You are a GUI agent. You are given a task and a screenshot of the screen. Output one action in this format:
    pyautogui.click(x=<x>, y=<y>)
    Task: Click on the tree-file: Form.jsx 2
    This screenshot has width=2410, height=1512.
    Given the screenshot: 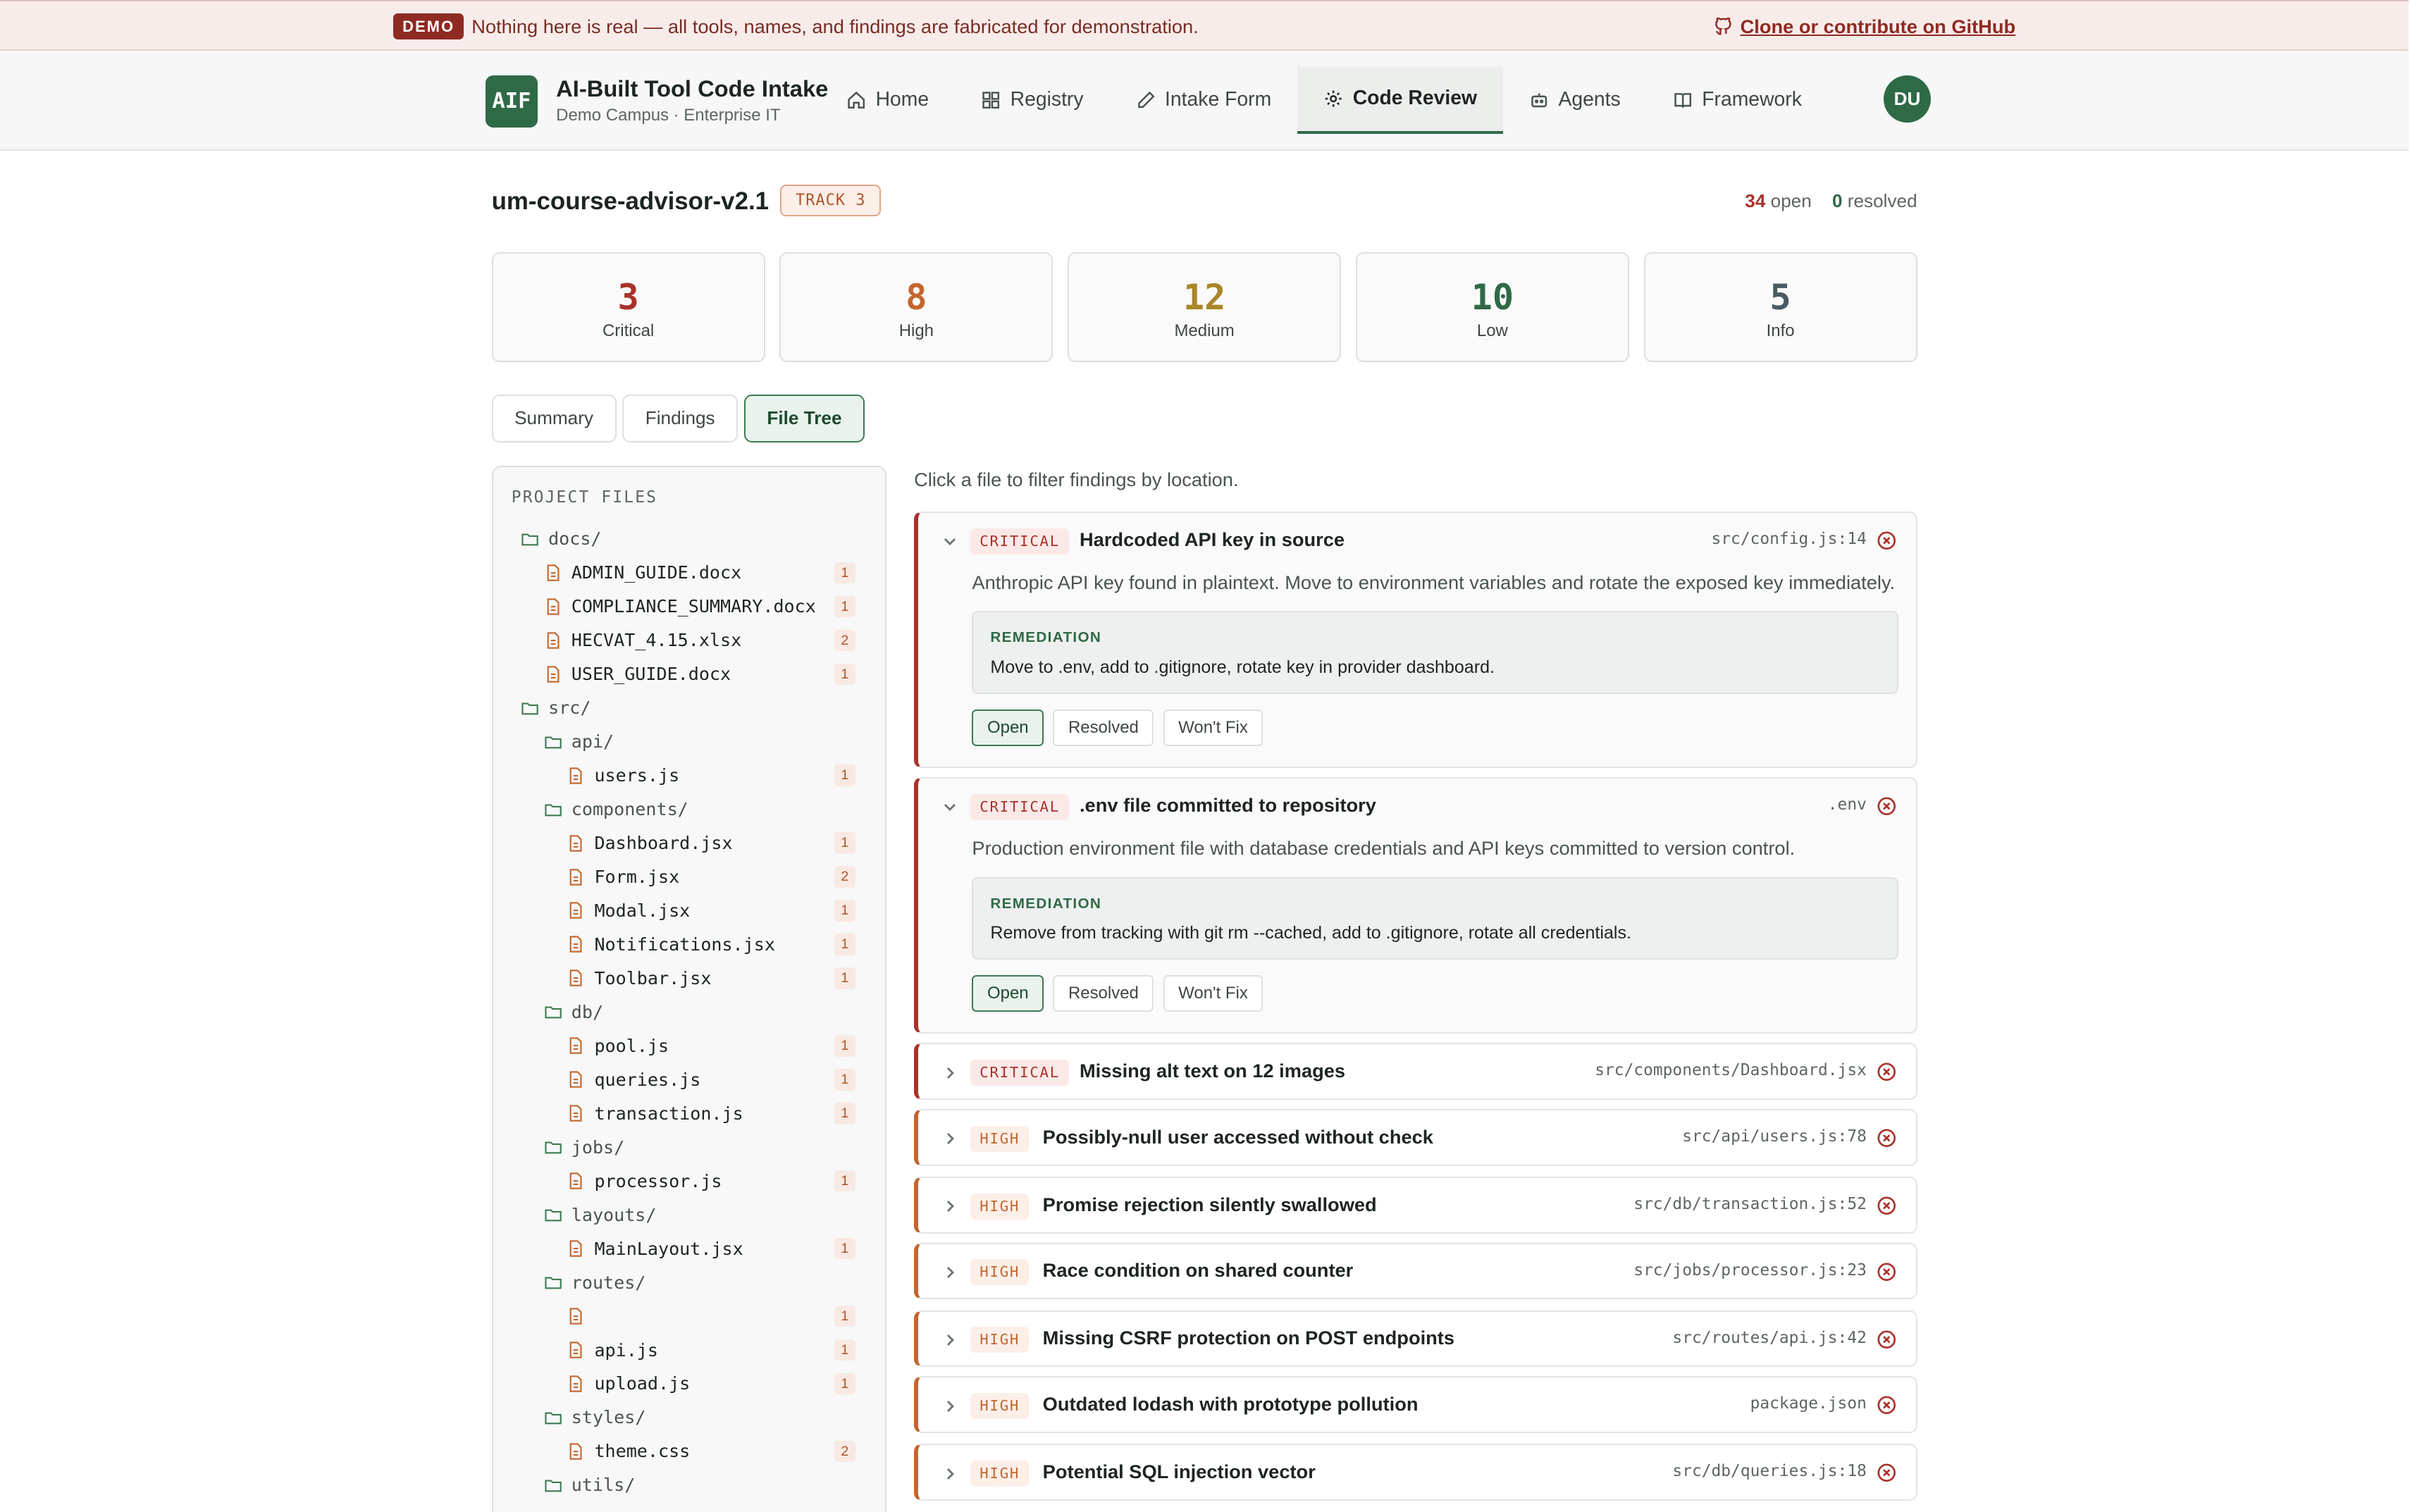 What is the action you would take?
    pyautogui.click(x=689, y=877)
    